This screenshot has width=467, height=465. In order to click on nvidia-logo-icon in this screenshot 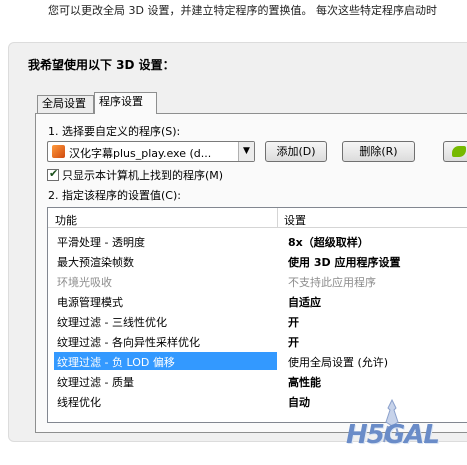, I will do `click(459, 151)`.